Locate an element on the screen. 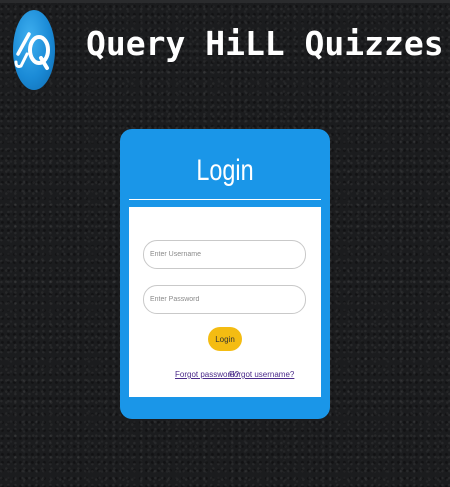 The width and height of the screenshot is (450, 487). login-button: Login is located at coordinates (225, 339).